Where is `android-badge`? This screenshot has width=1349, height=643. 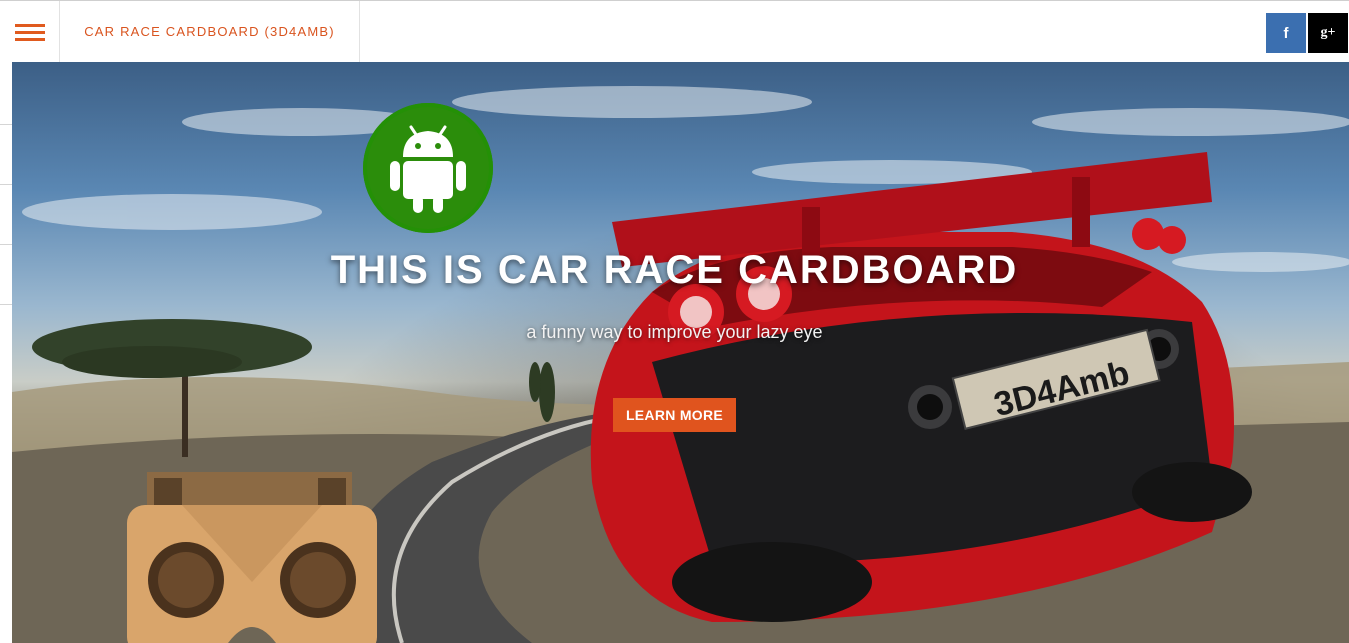 android-badge is located at coordinates (428, 168).